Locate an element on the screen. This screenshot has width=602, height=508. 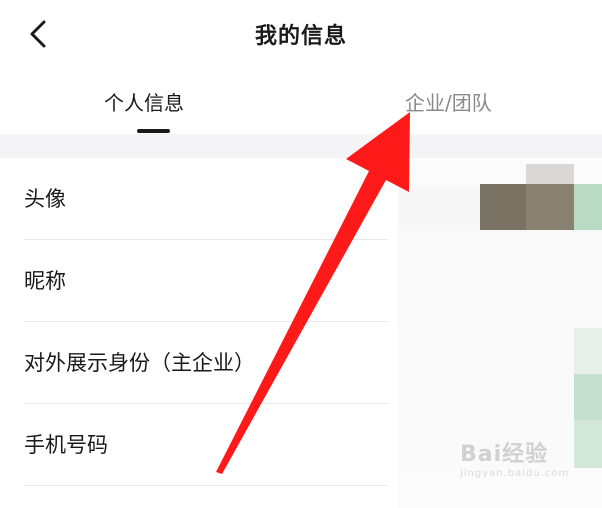
active-tab-indicator is located at coordinates (153, 131).